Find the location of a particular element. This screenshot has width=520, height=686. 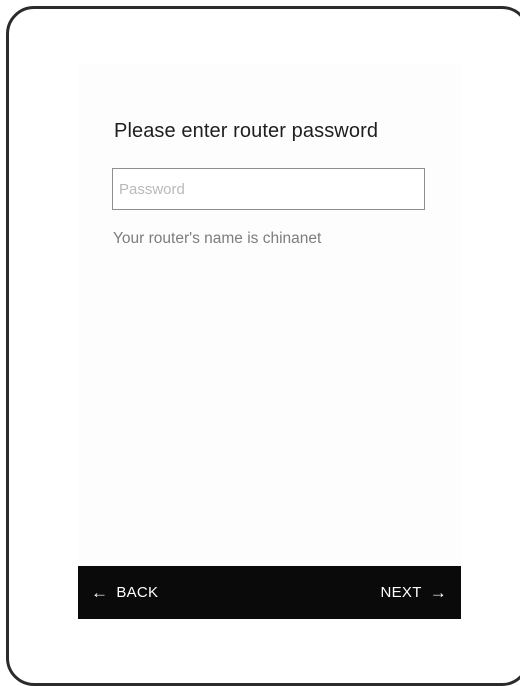

back-button: ← BACK is located at coordinates (124, 592).